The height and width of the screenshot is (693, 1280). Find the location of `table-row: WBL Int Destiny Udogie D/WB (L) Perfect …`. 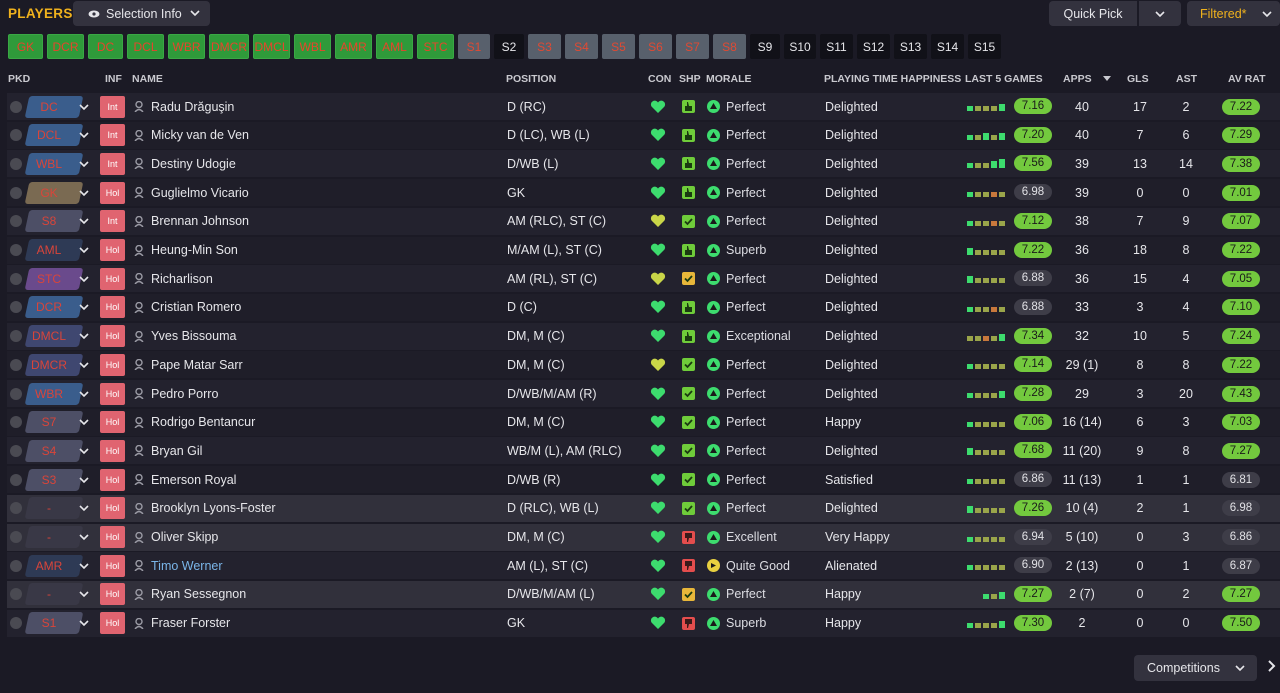

table-row: WBL Int Destiny Udogie D/WB (L) Perfect … is located at coordinates (643, 164).